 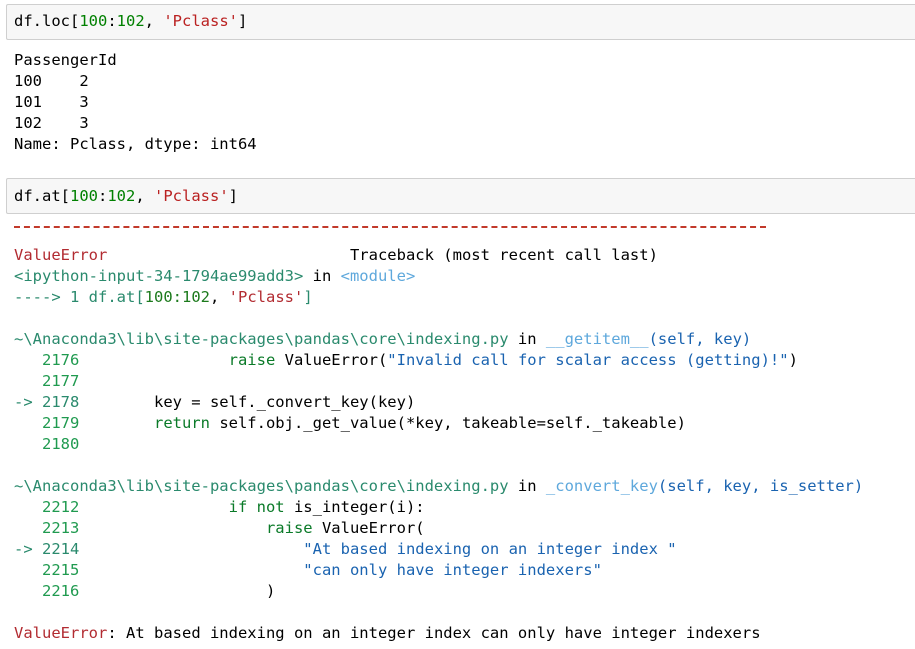 I want to click on output-footer: Name: Pclass, dtype: int64, so click(x=135, y=144).